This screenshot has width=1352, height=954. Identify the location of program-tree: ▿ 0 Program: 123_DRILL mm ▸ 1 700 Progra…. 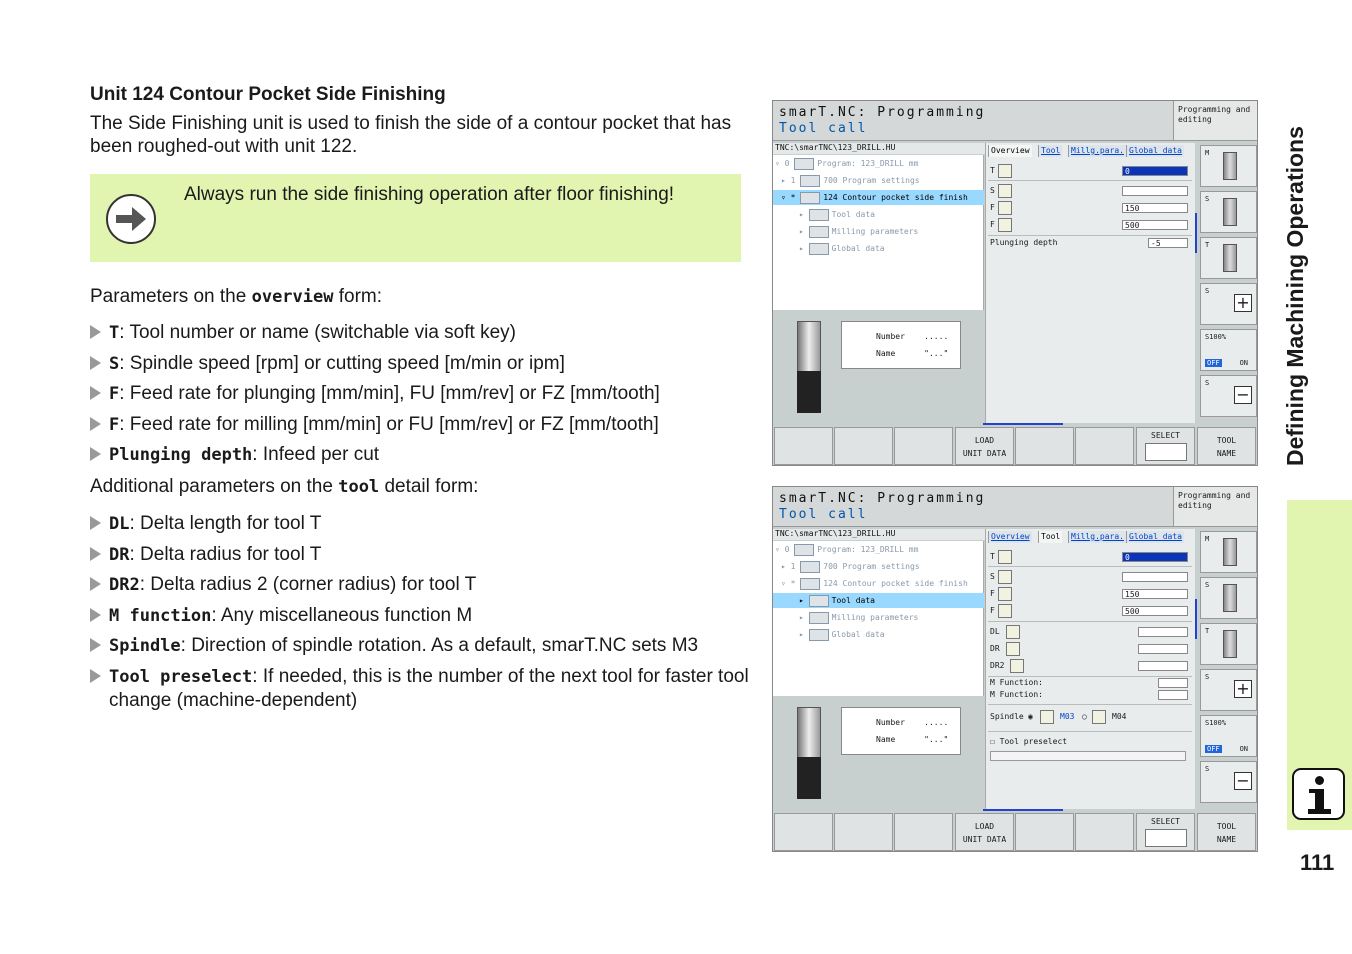
(878, 232).